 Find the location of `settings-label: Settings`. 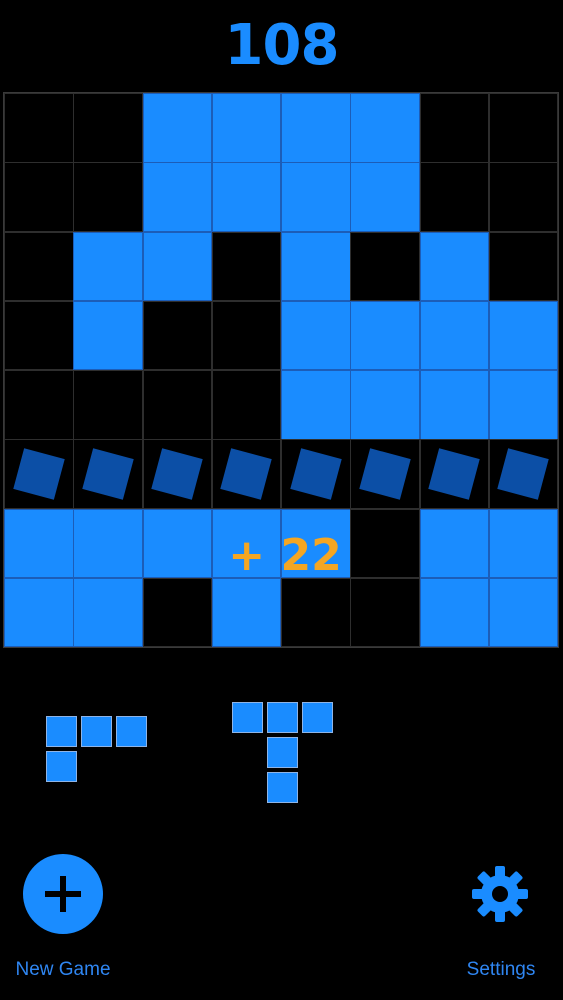

settings-label: Settings is located at coordinates (501, 970).